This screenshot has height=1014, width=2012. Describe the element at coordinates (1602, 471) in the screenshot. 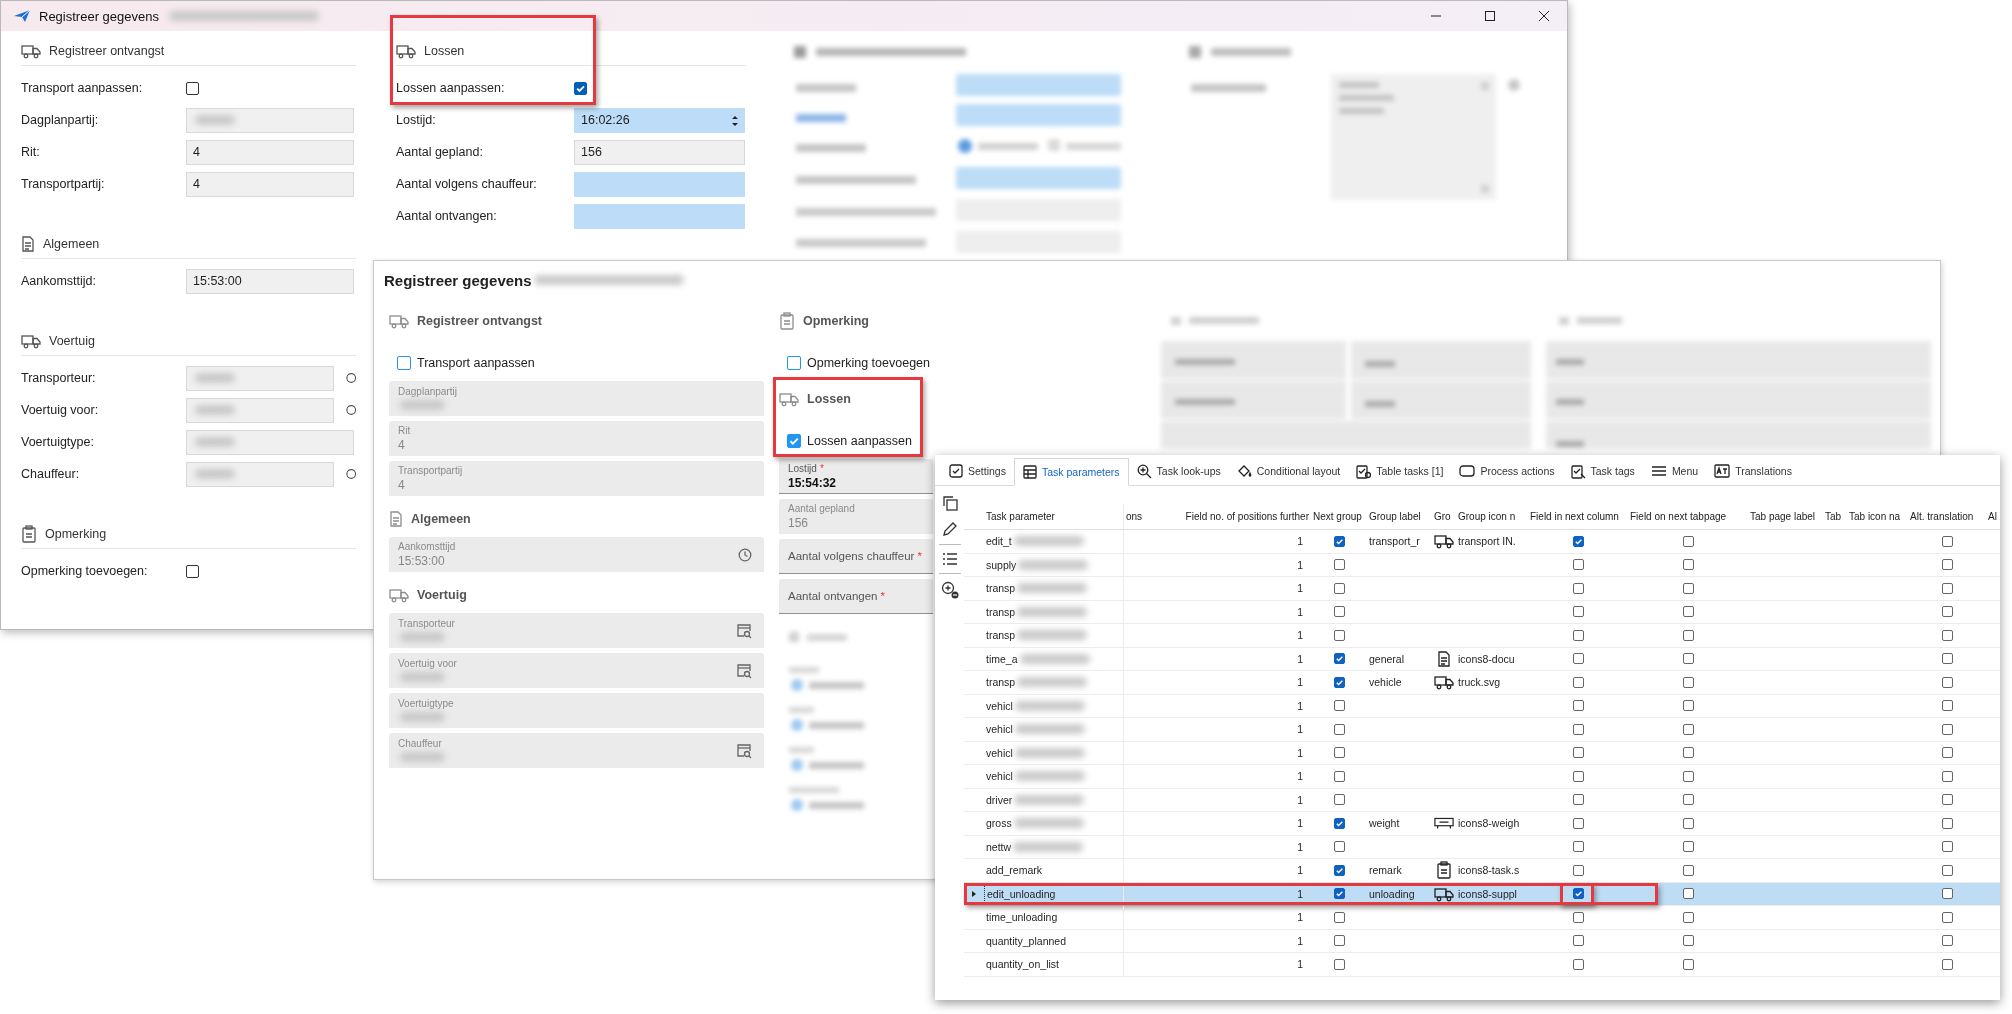

I see `tab: Task tags` at that location.